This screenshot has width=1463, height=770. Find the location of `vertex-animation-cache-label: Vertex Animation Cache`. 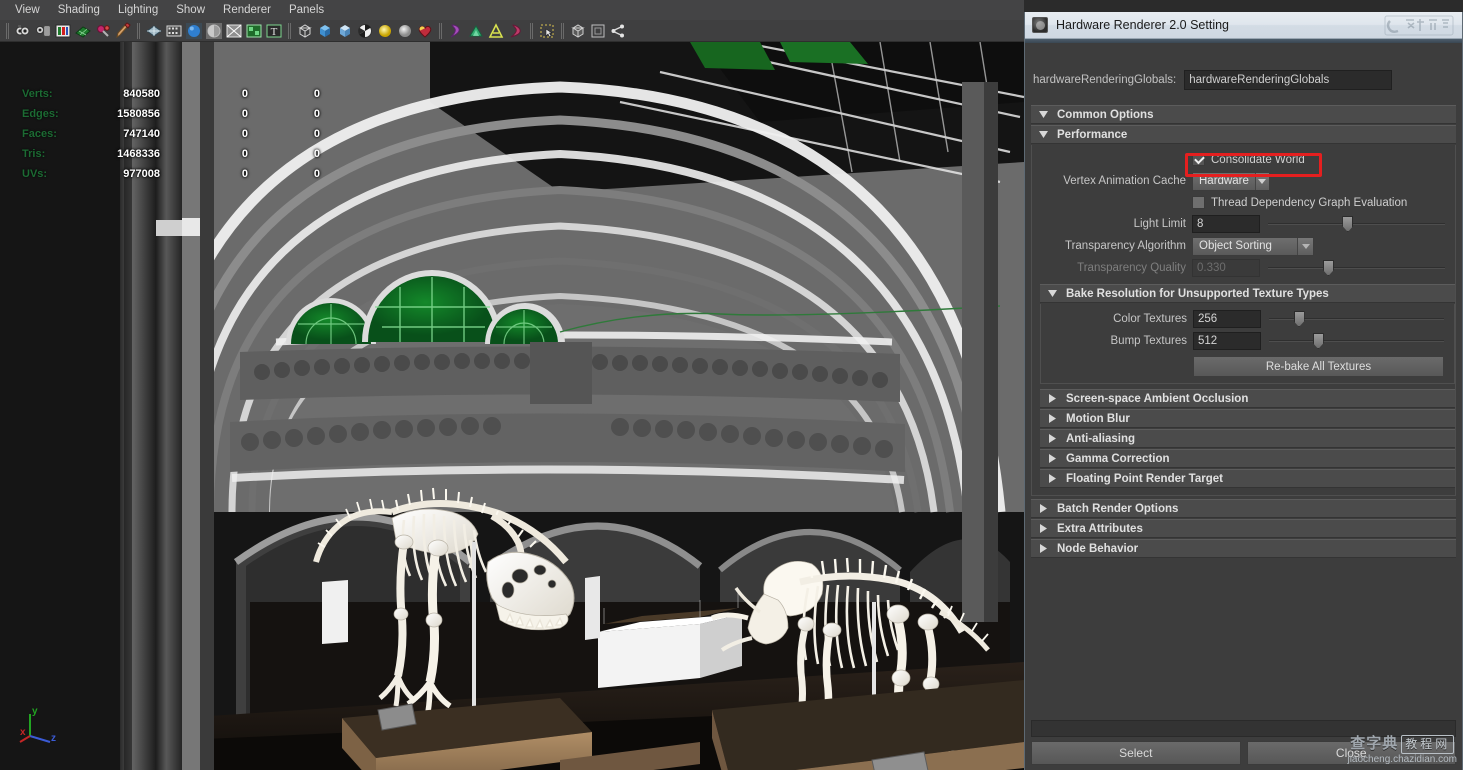

vertex-animation-cache-label: Vertex Animation Cache is located at coordinates (1124, 181).